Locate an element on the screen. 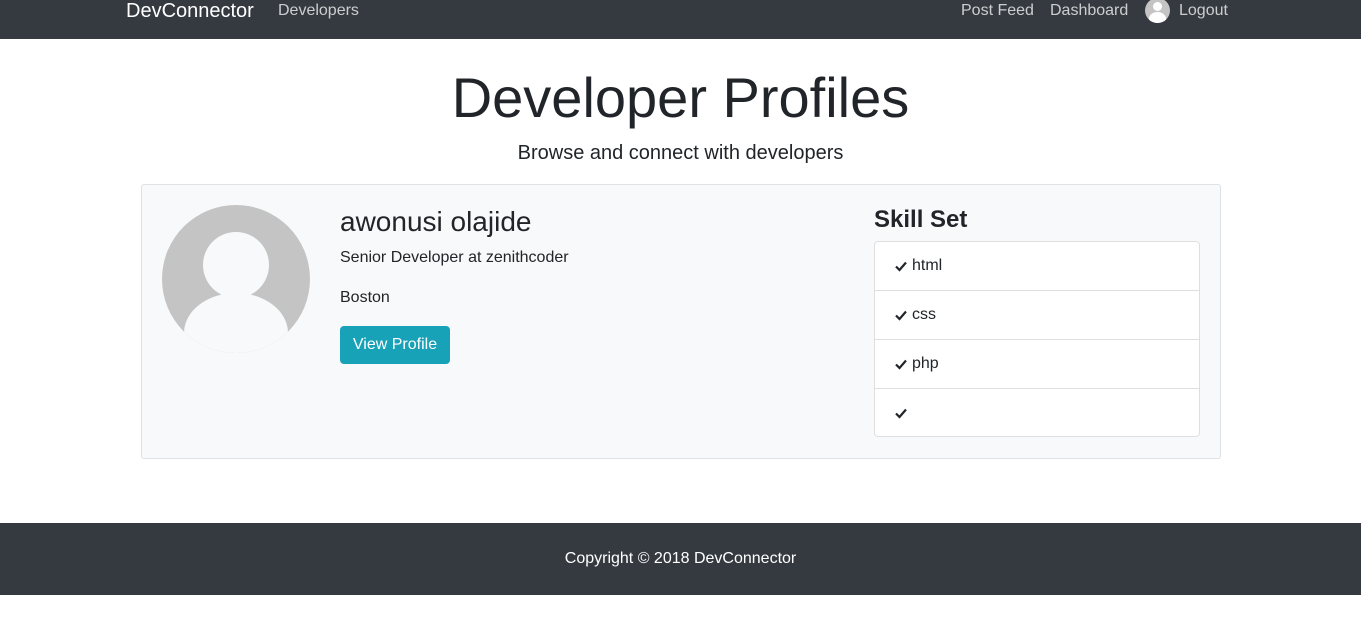 The height and width of the screenshot is (631, 1361). logout-label: Logout is located at coordinates (1203, 10).